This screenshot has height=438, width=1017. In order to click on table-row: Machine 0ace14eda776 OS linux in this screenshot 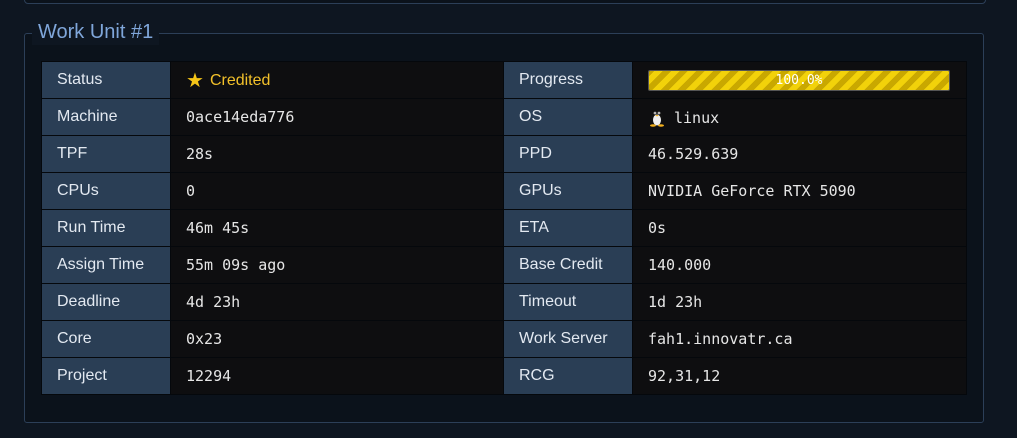, I will do `click(504, 117)`.